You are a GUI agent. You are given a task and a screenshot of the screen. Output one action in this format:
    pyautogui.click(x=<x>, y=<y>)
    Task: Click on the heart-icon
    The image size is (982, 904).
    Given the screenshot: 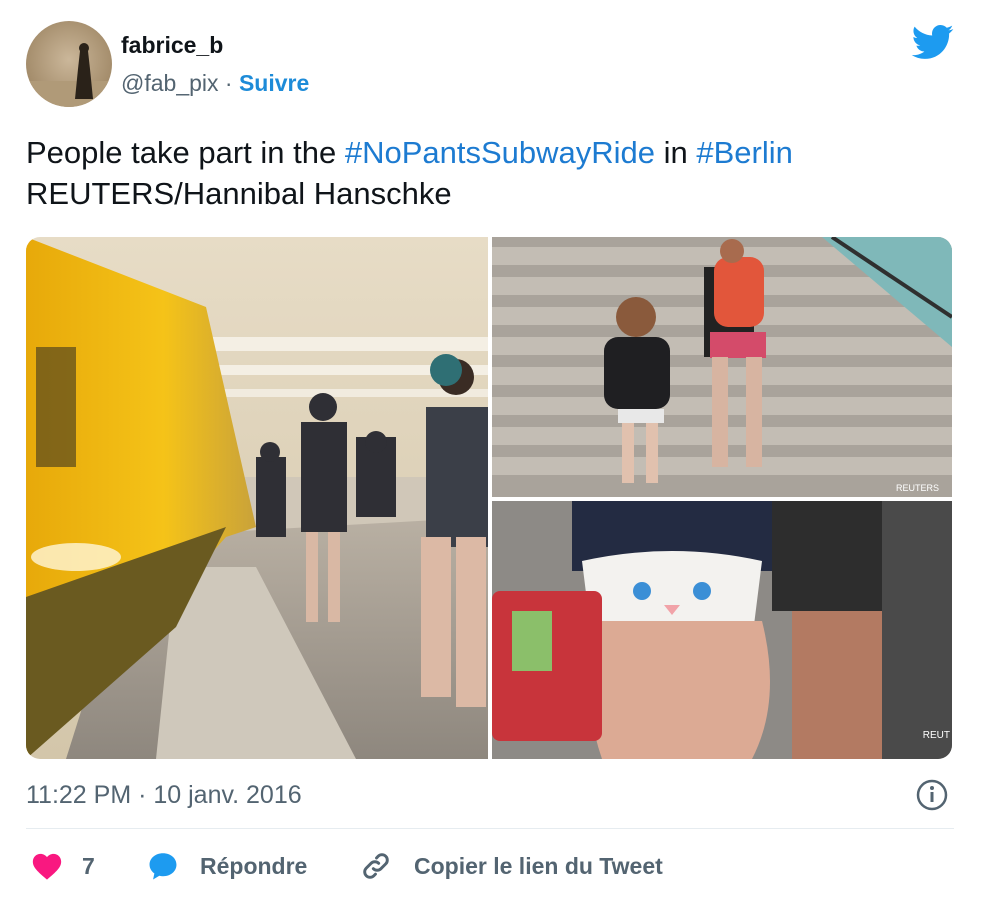 What is the action you would take?
    pyautogui.click(x=47, y=866)
    